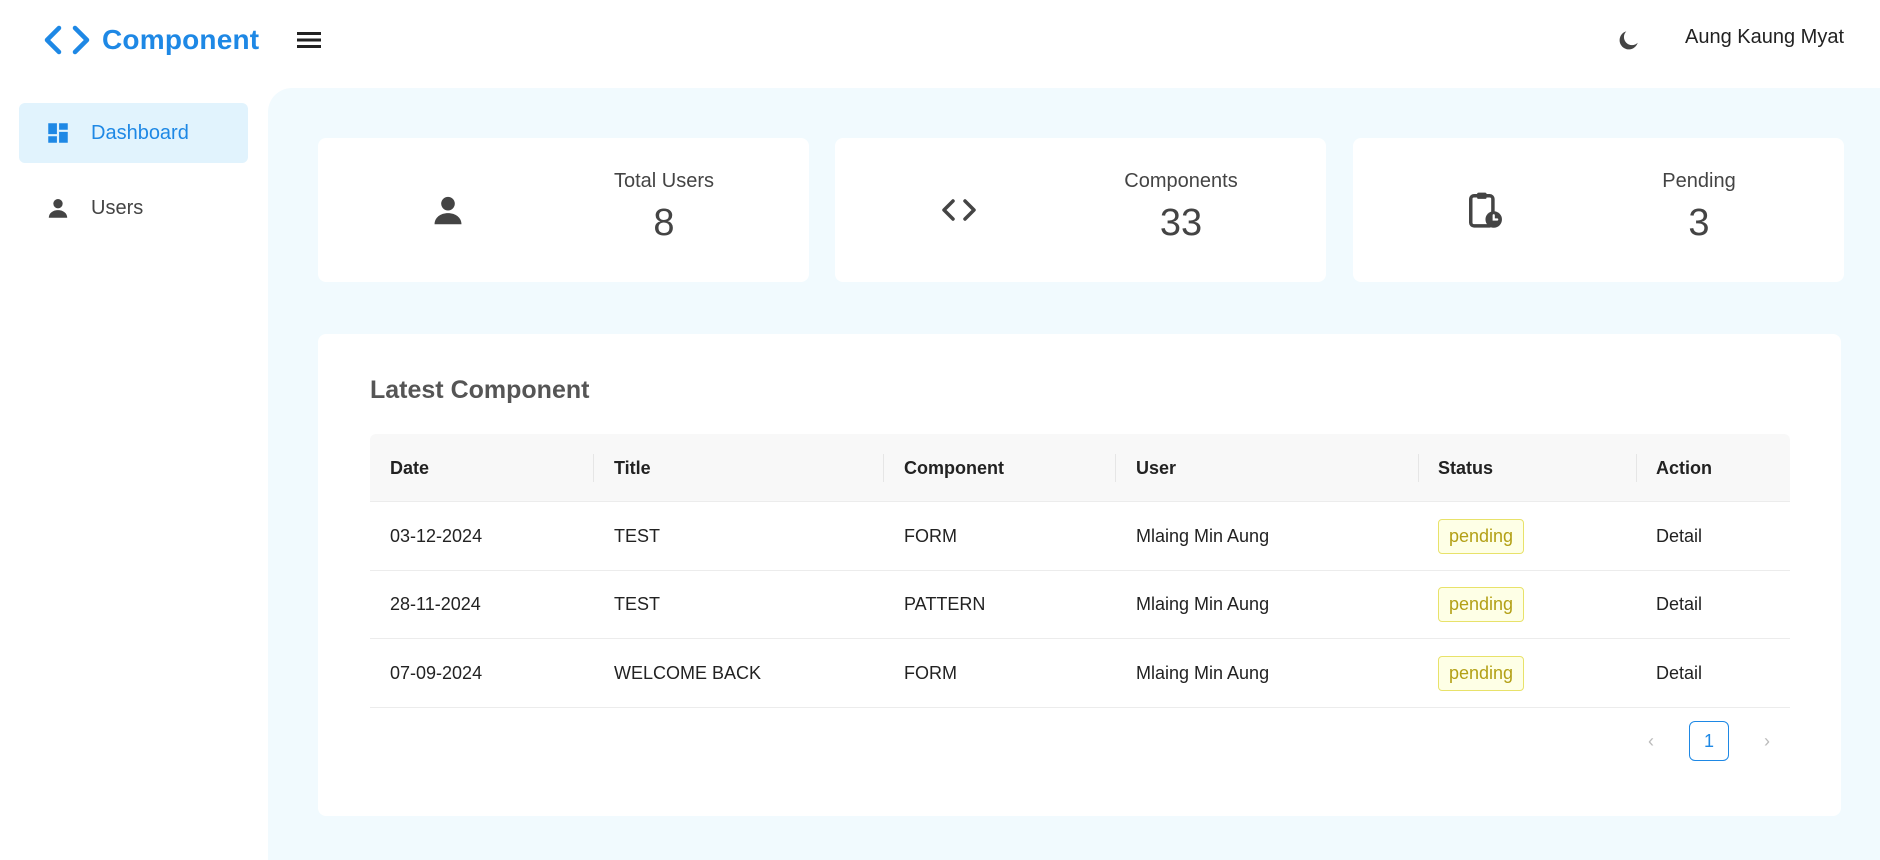 Image resolution: width=1880 pixels, height=860 pixels. What do you see at coordinates (1181, 181) in the screenshot?
I see `stat-label: Components` at bounding box center [1181, 181].